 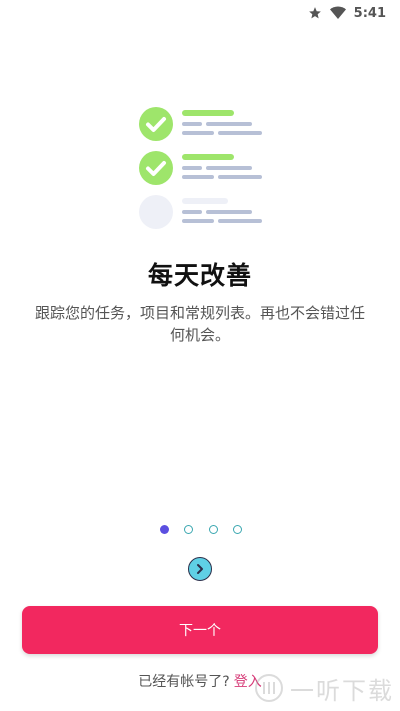 What do you see at coordinates (199, 324) in the screenshot?
I see `page-description: 跟踪您的任务，项目和常规列表。再也不会错过任何机会。` at bounding box center [199, 324].